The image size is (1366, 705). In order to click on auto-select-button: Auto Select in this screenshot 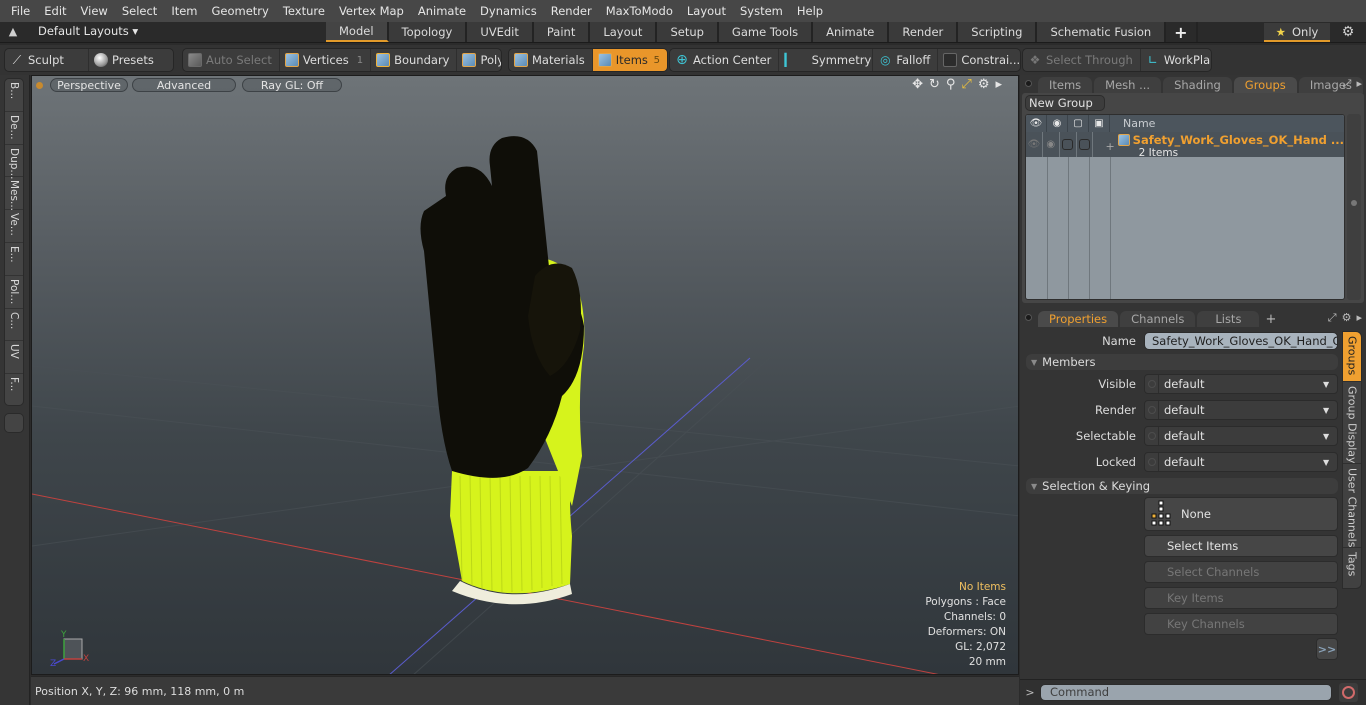, I will do `click(231, 60)`.